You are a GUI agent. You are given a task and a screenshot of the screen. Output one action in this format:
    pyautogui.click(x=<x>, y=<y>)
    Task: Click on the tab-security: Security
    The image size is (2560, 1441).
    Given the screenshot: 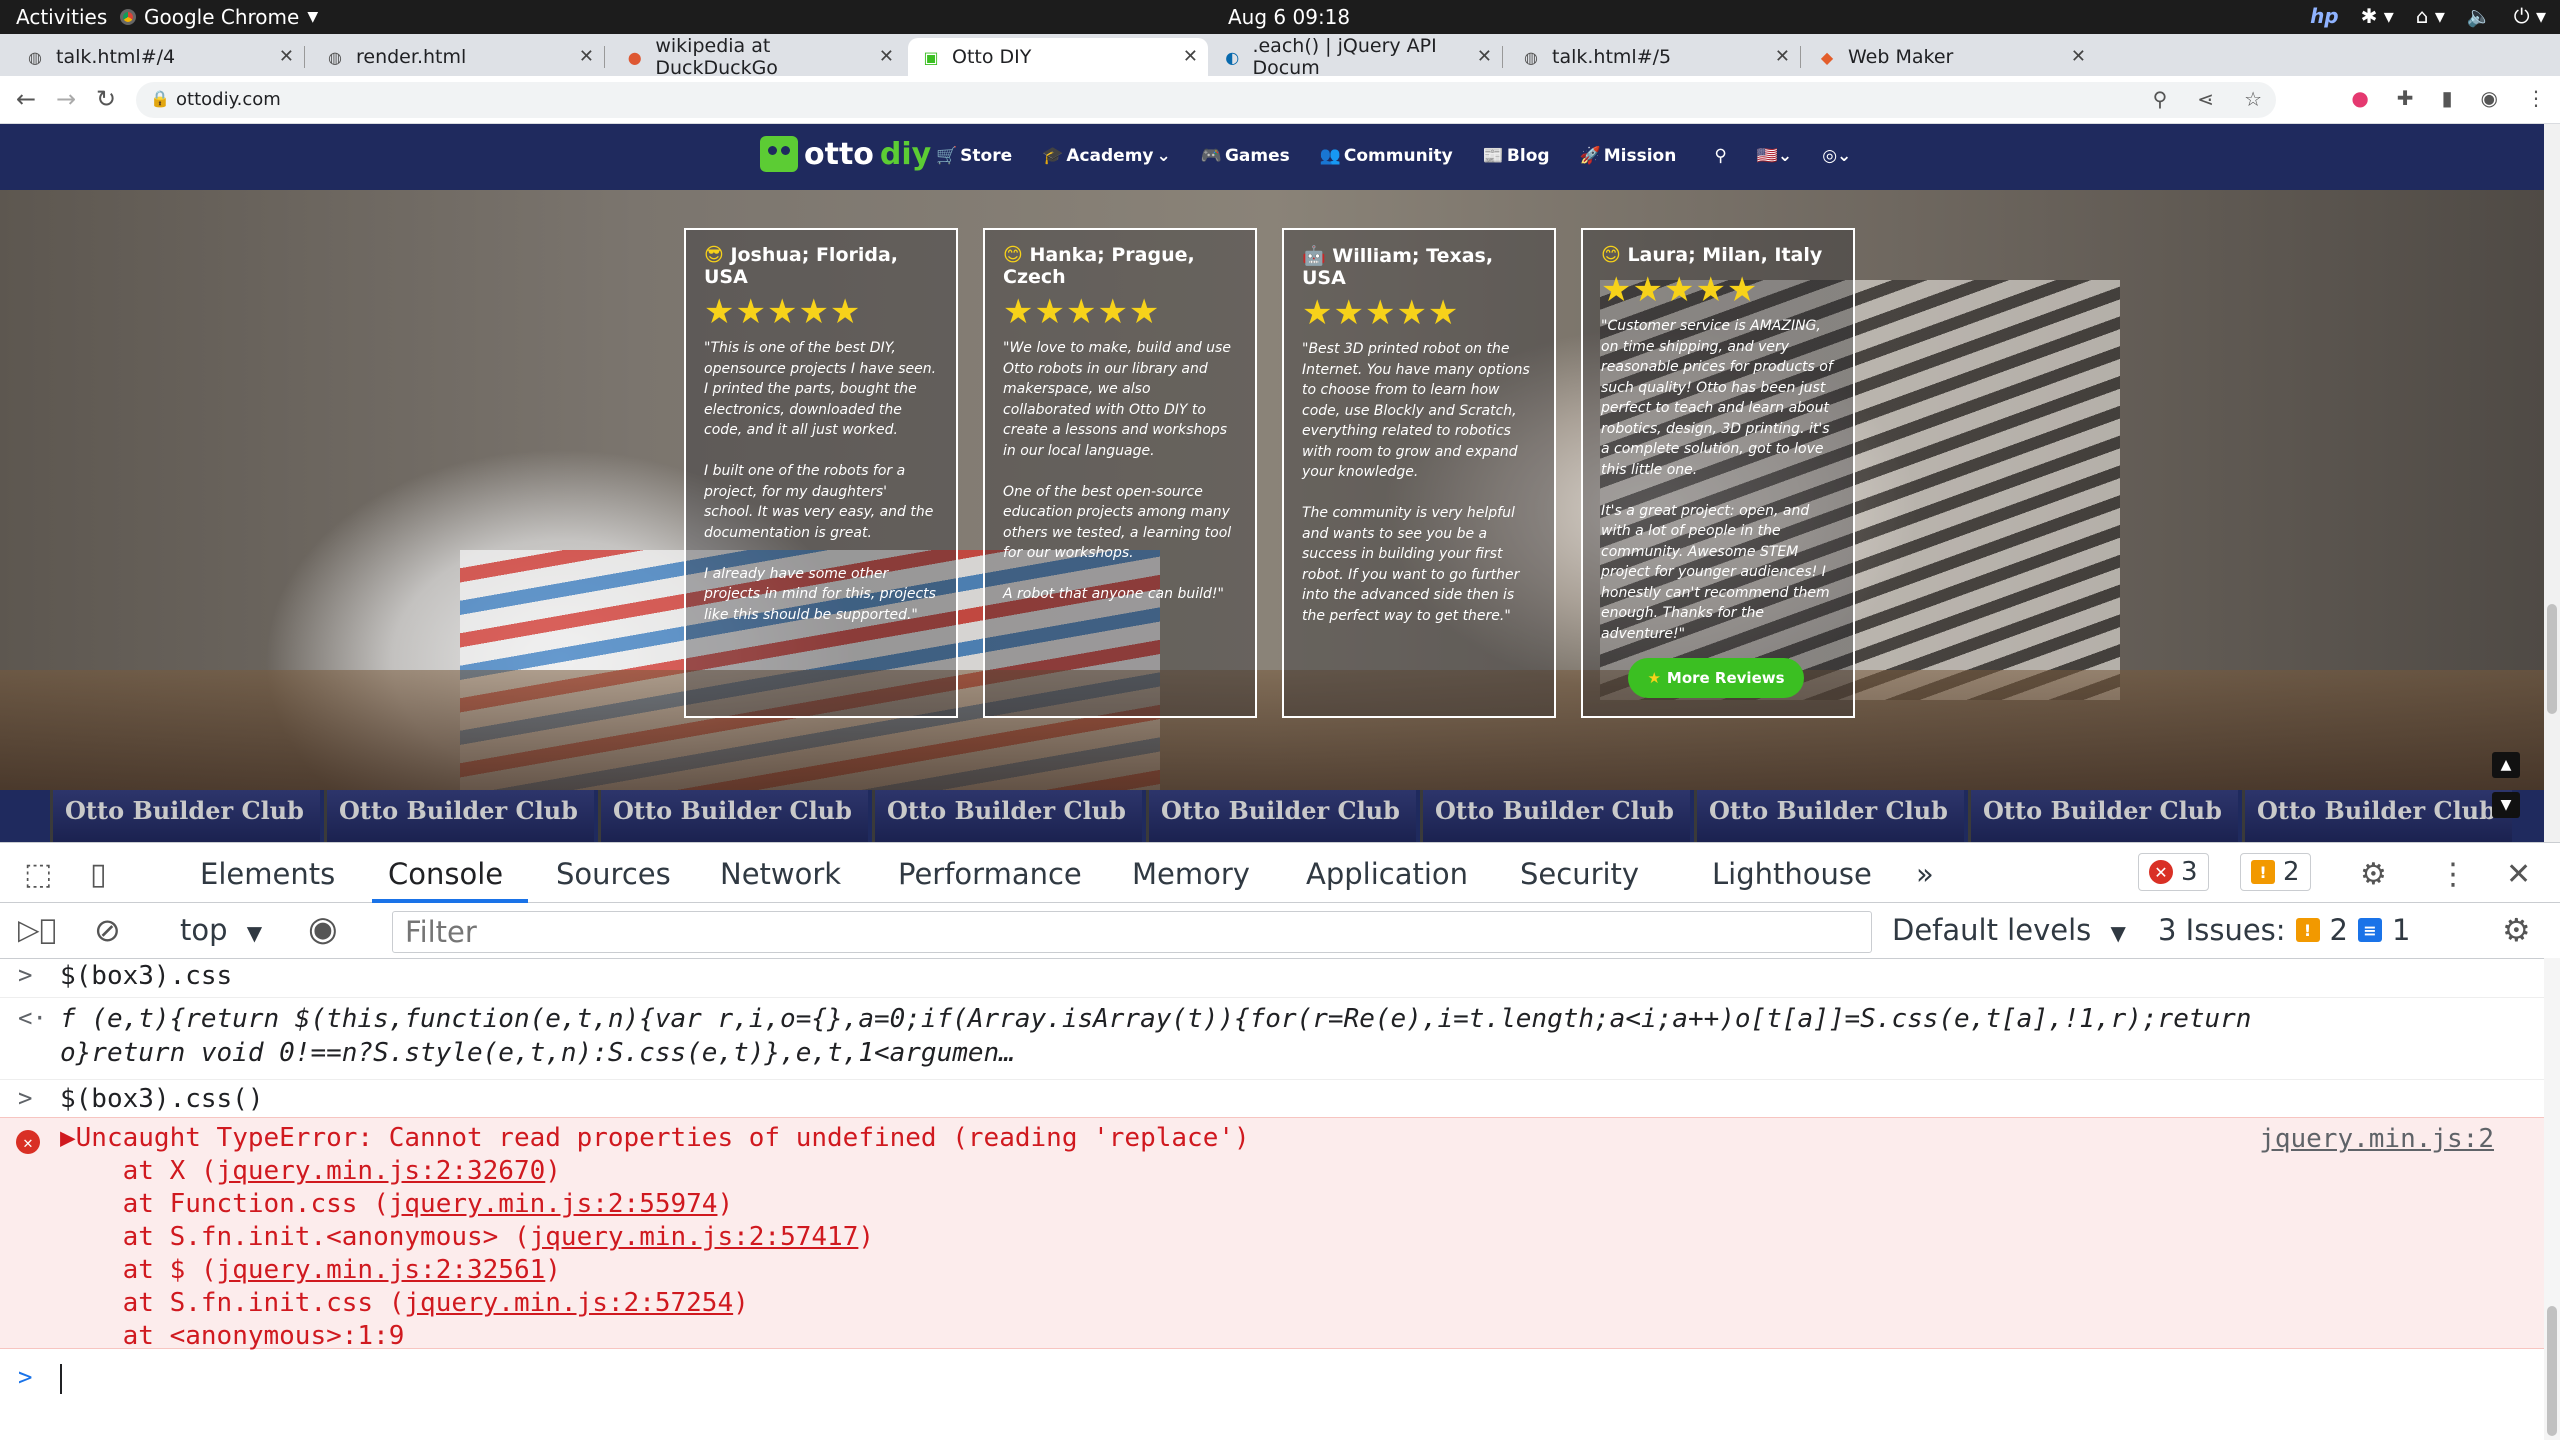 What is the action you would take?
    pyautogui.click(x=1579, y=874)
    